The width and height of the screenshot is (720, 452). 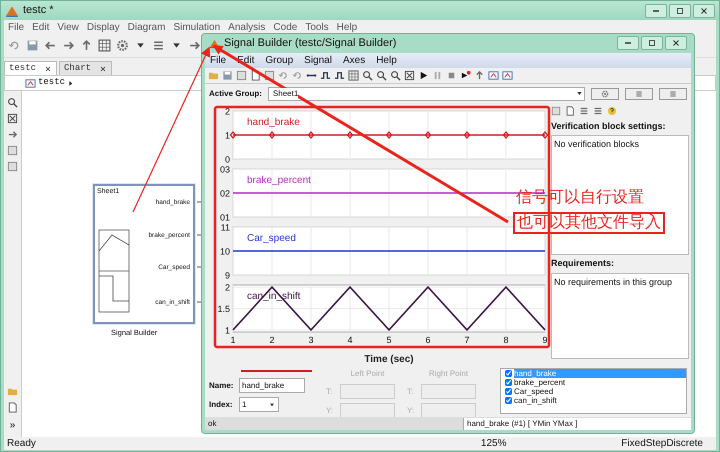 I want to click on tick-label: 9, so click(x=545, y=339).